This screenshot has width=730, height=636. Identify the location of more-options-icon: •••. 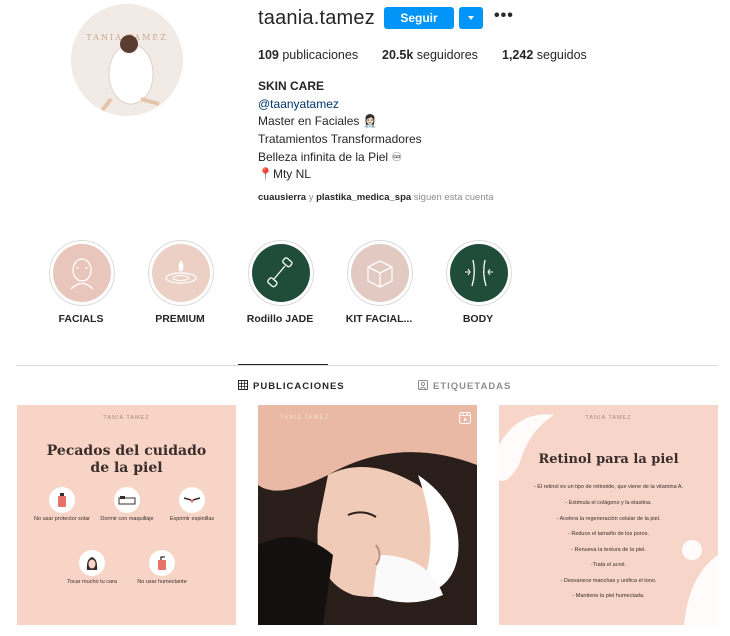
(505, 17).